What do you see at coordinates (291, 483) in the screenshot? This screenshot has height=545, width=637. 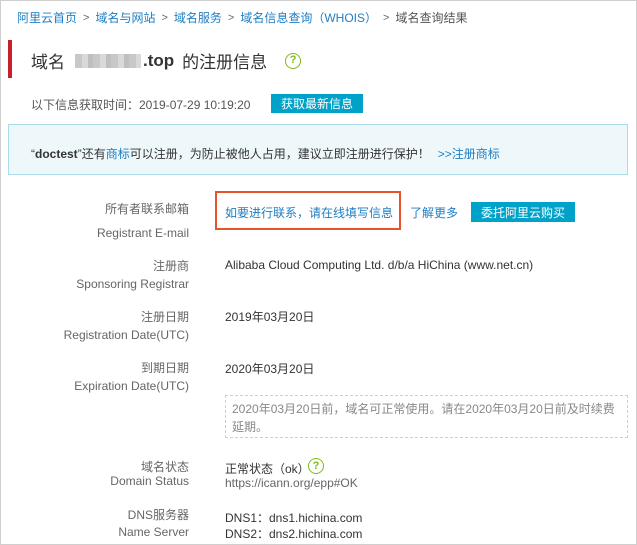 I see `status-url: https://icann.org/epp#OK` at bounding box center [291, 483].